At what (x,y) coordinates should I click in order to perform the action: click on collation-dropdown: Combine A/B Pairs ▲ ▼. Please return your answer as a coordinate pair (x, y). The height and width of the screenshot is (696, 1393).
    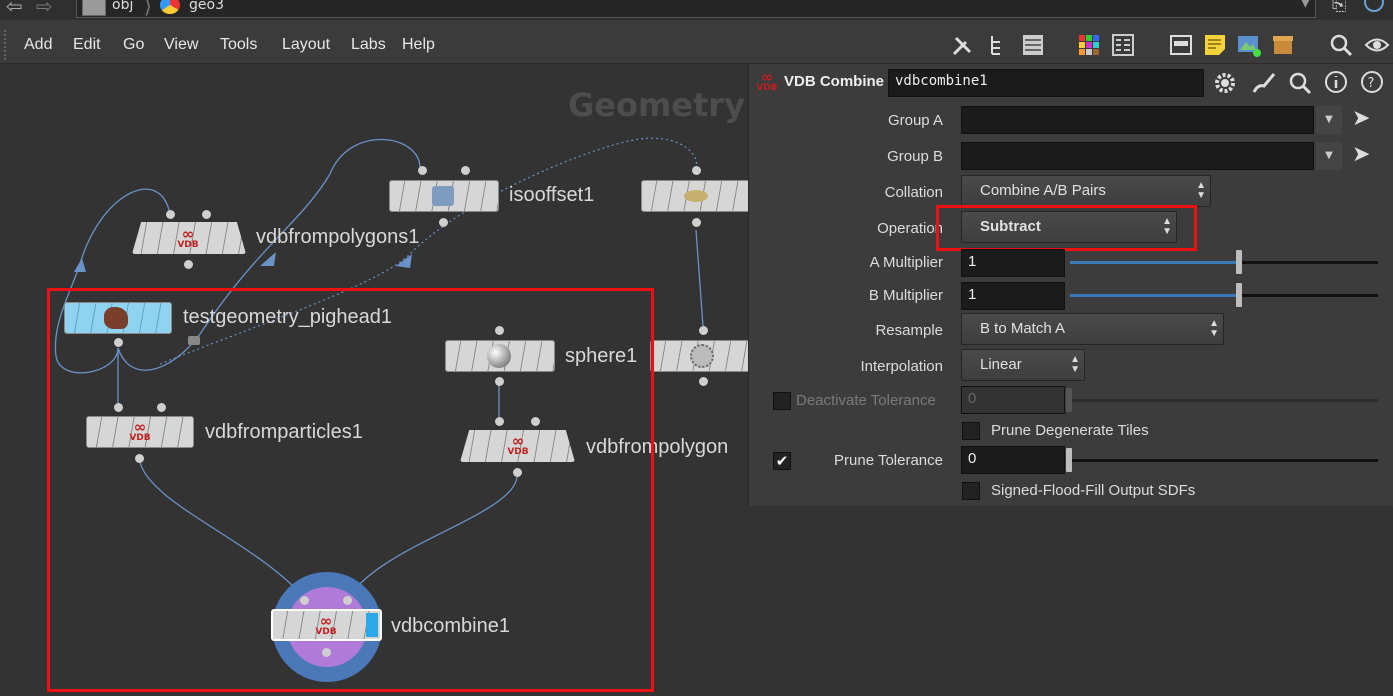
    Looking at the image, I should click on (1086, 191).